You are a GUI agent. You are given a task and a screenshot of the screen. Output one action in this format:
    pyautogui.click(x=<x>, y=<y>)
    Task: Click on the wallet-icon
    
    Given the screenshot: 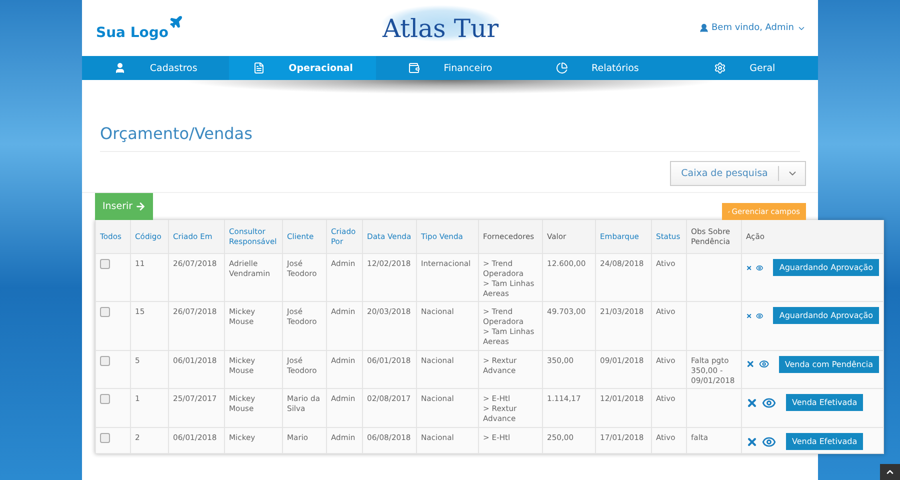 What is the action you would take?
    pyautogui.click(x=414, y=68)
    